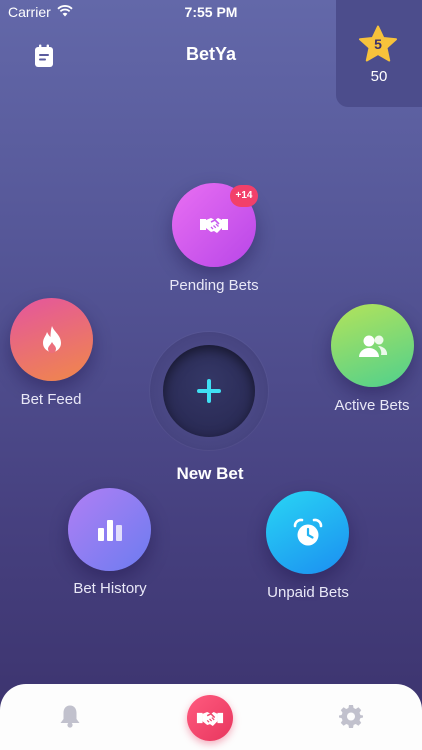  Describe the element at coordinates (214, 285) in the screenshot. I see `pending-bets-label: Pending Bets` at that location.